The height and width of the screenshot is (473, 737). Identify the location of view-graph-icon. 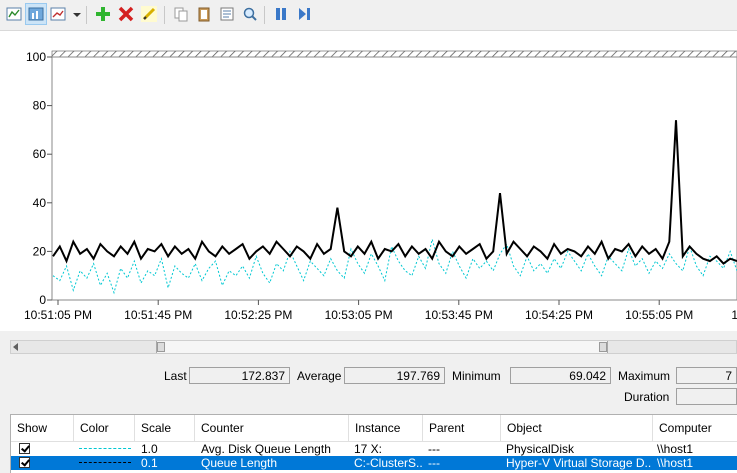
(14, 14).